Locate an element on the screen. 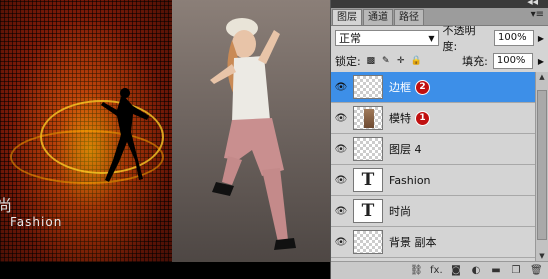 This screenshot has height=279, width=548. blend-mode-select: 正常 ▼ is located at coordinates (387, 38).